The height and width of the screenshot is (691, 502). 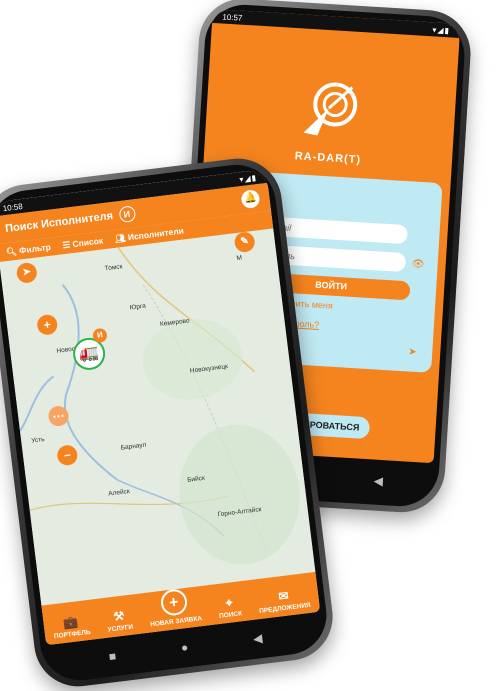 I want to click on list-button: ☰ Список, so click(x=83, y=243).